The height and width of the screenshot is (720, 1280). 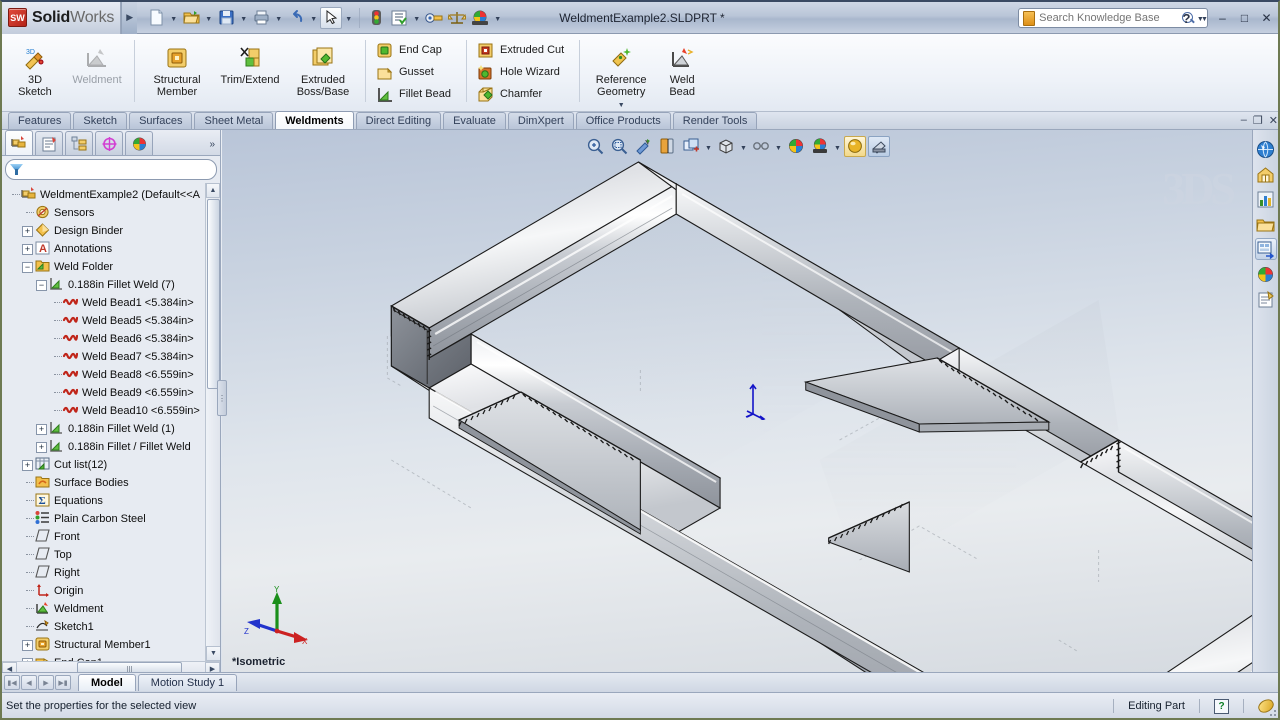 I want to click on scroll-down-icon: ▼, so click(x=213, y=653).